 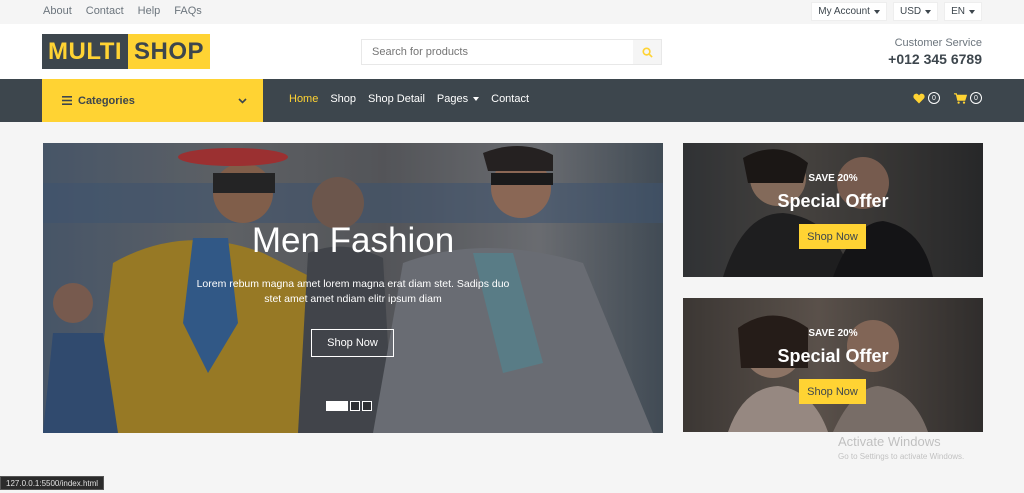 What do you see at coordinates (169, 51) in the screenshot?
I see `logo-part-2: SHOP` at bounding box center [169, 51].